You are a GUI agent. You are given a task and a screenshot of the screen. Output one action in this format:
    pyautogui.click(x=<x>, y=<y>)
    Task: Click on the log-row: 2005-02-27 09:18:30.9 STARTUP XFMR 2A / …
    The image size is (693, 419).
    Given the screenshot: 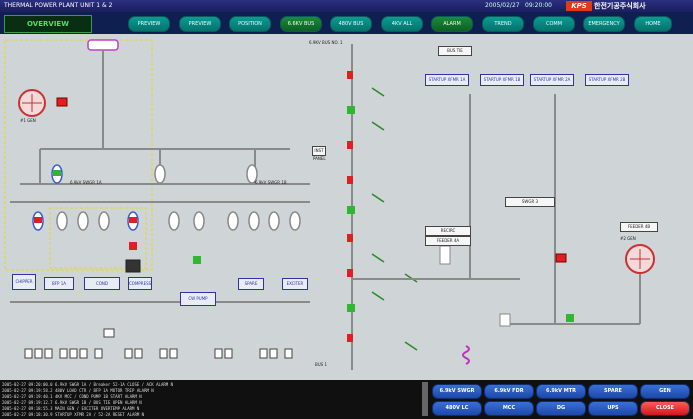 What is the action you would take?
    pyautogui.click(x=73, y=414)
    